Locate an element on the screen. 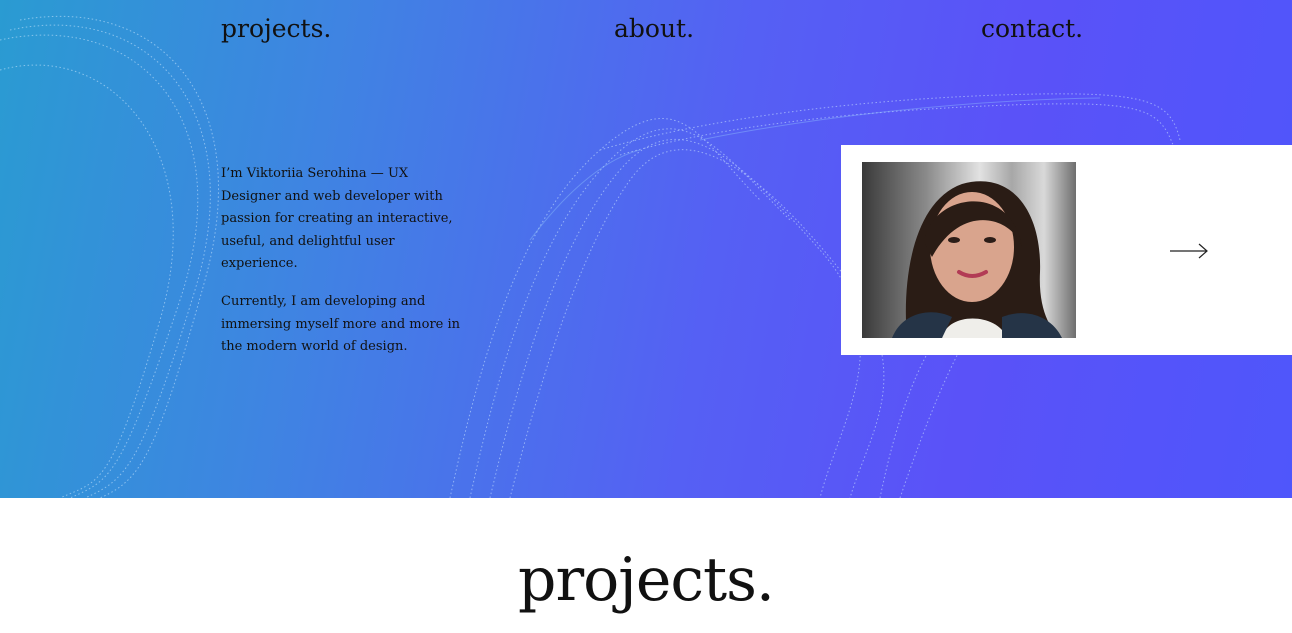 Image resolution: width=1292 pixels, height=633 pixels. portrait-illustration is located at coordinates (969, 250).